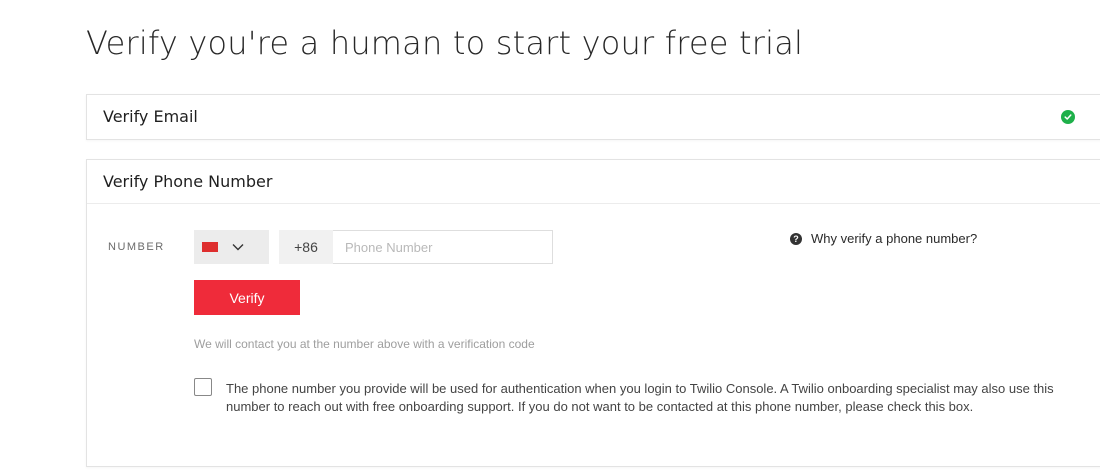  Describe the element at coordinates (203, 387) in the screenshot. I see `consent-checkbox` at that location.